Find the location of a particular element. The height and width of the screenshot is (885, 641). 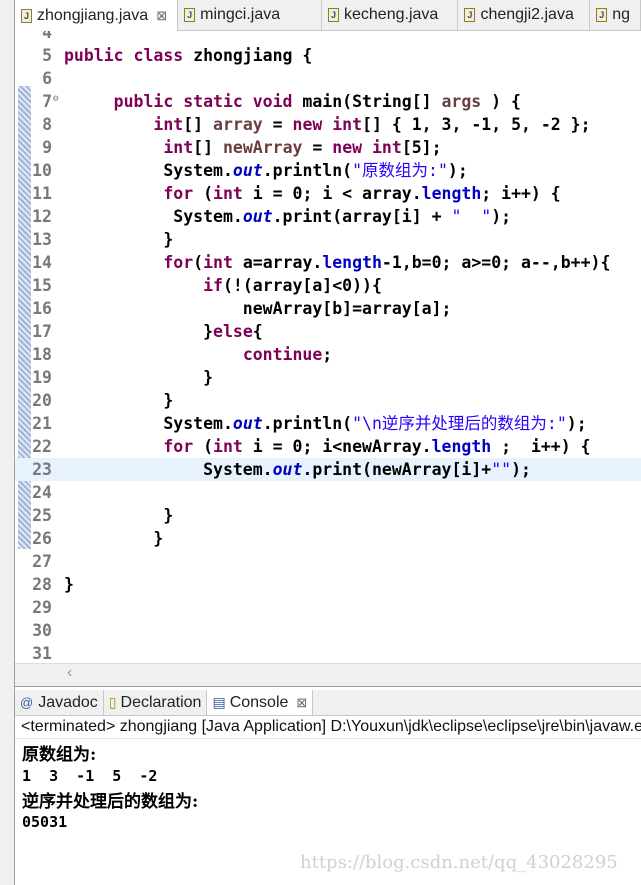

code-line: 6 is located at coordinates (328, 78).